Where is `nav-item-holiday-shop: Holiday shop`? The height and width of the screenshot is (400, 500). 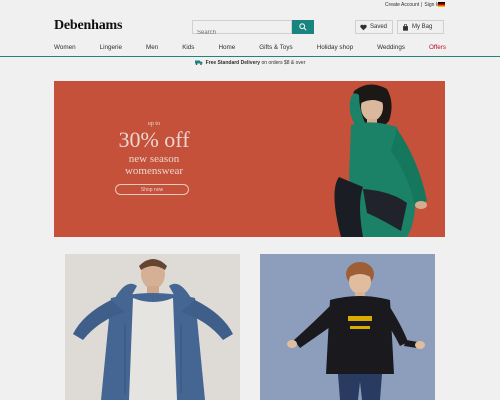
nav-item-holiday-shop: Holiday shop is located at coordinates (335, 47).